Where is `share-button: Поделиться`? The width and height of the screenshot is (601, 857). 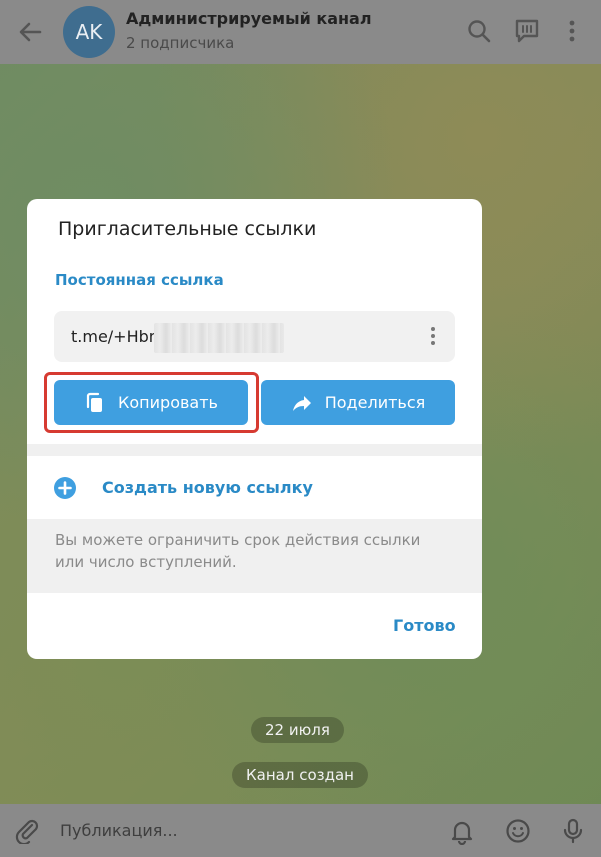 share-button: Поделиться is located at coordinates (358, 402).